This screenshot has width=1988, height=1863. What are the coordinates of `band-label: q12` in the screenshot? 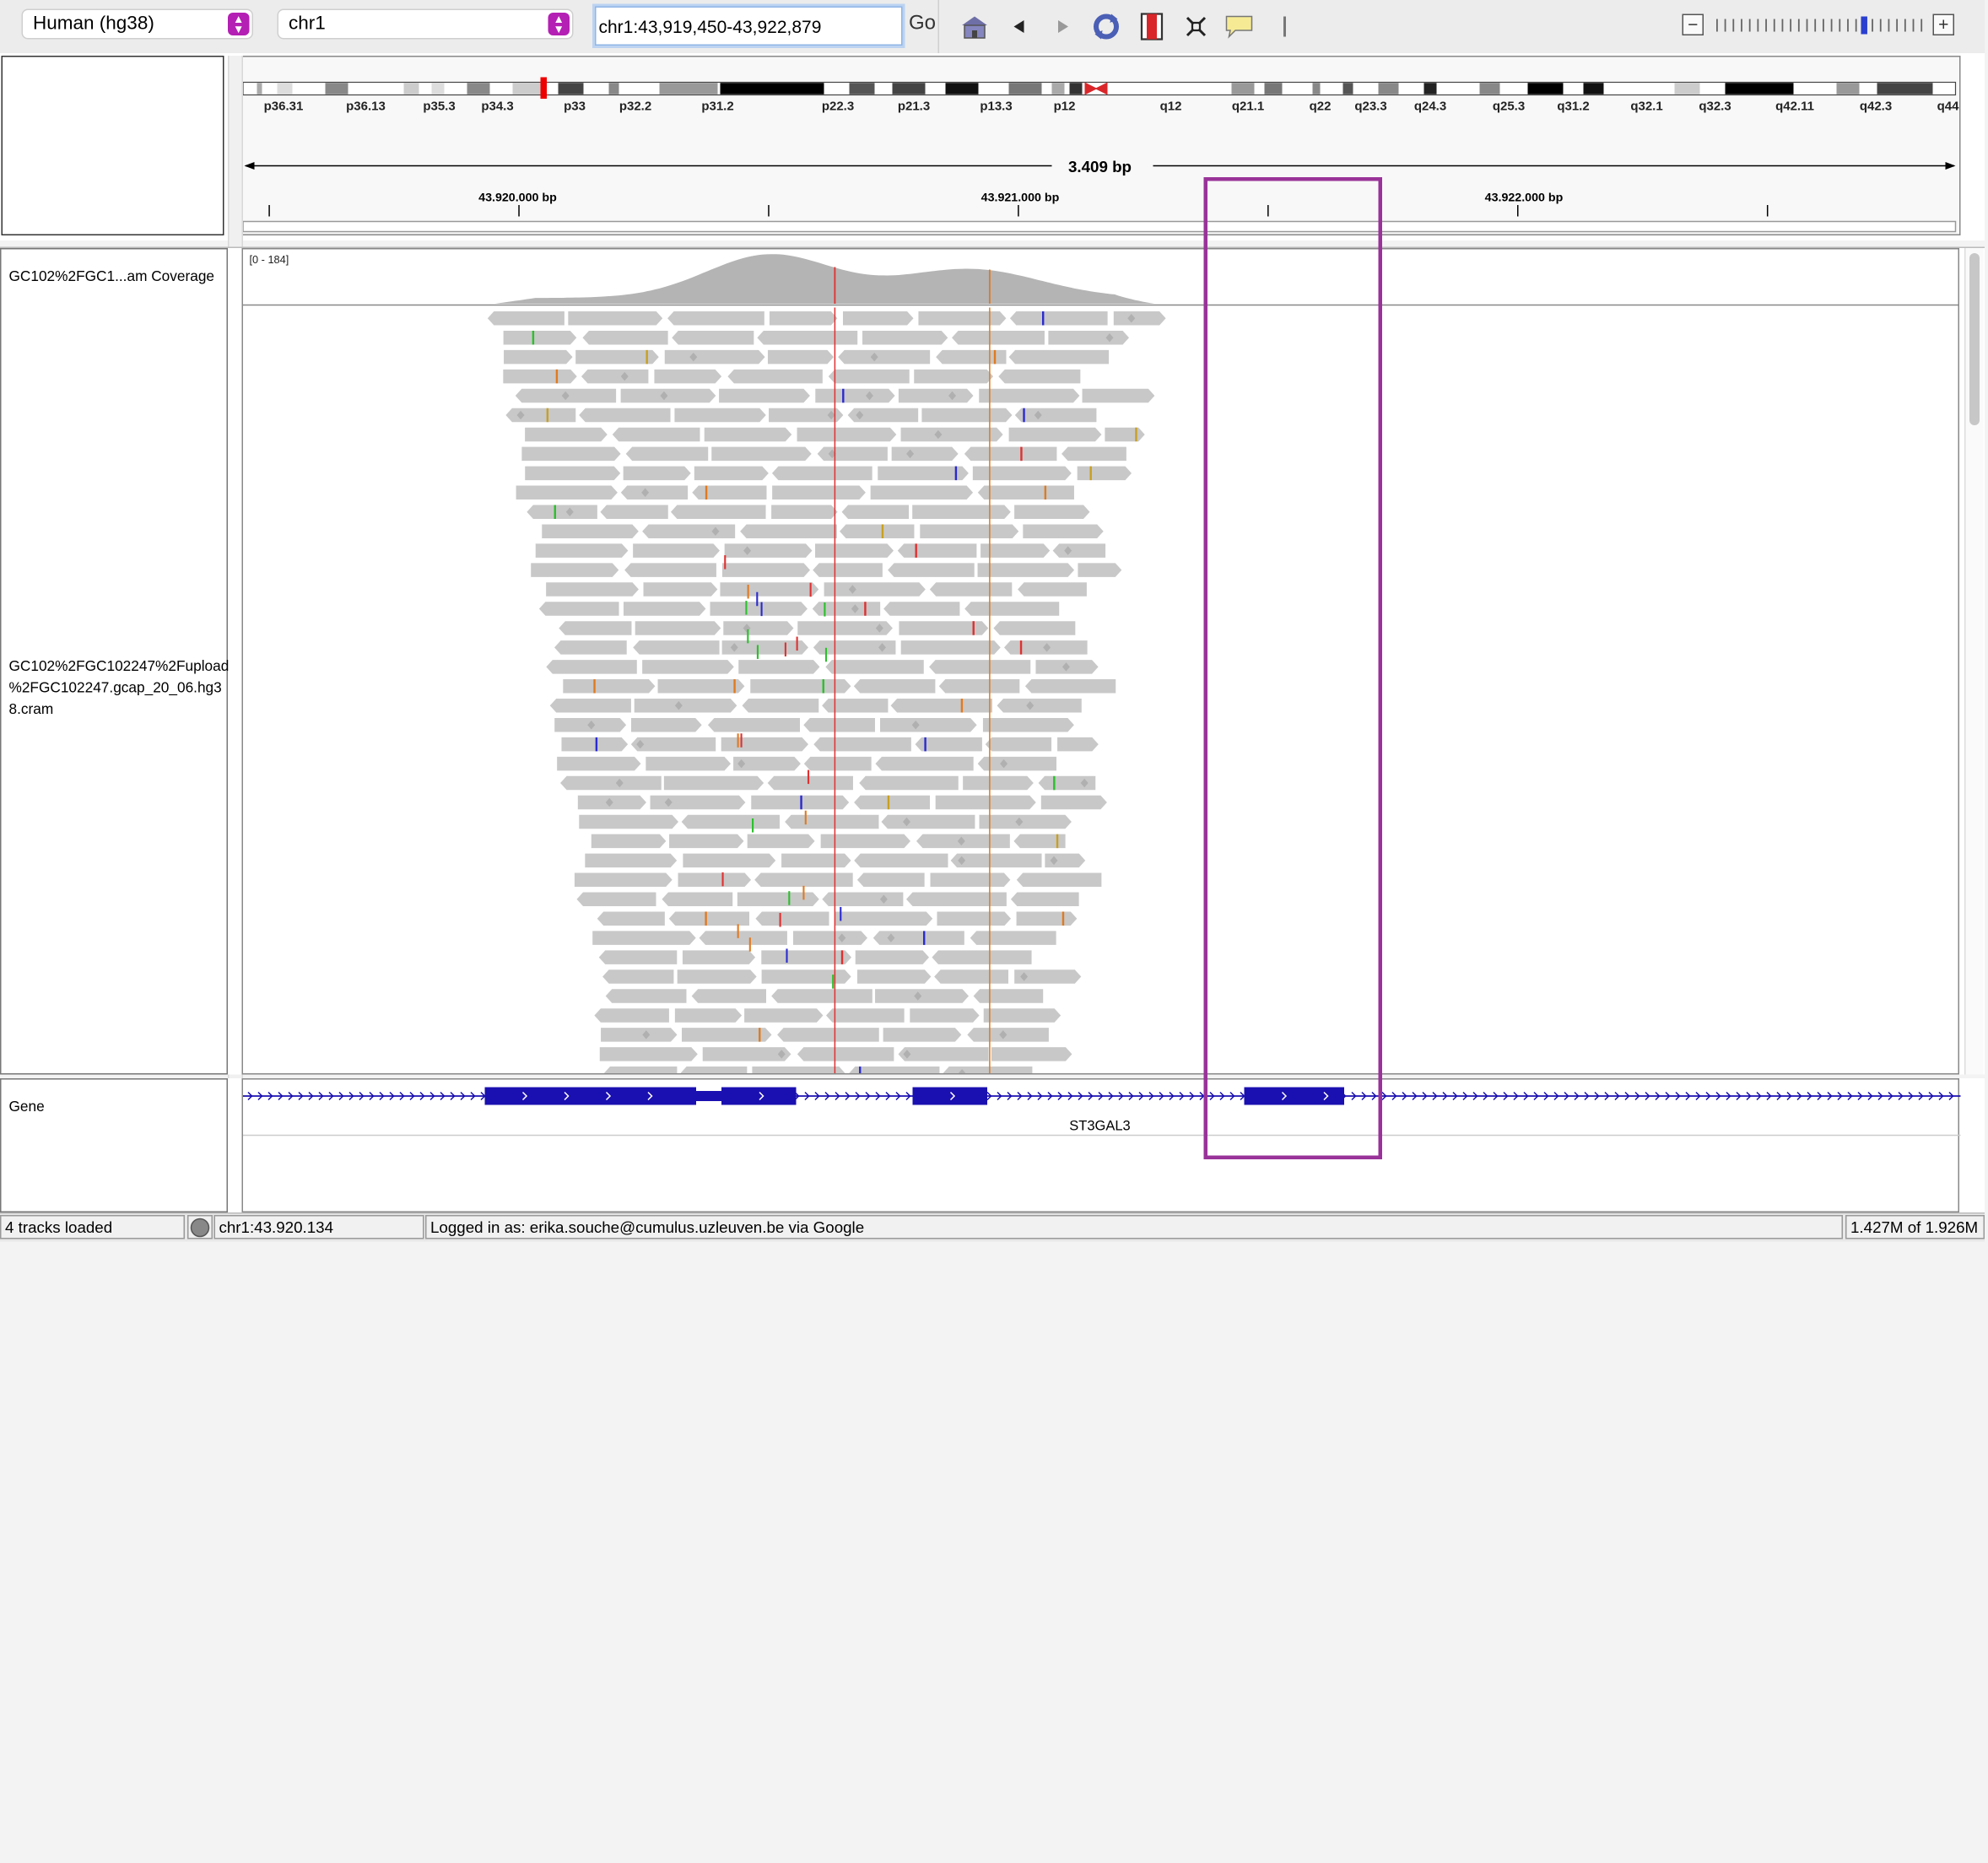 It's located at (1171, 107).